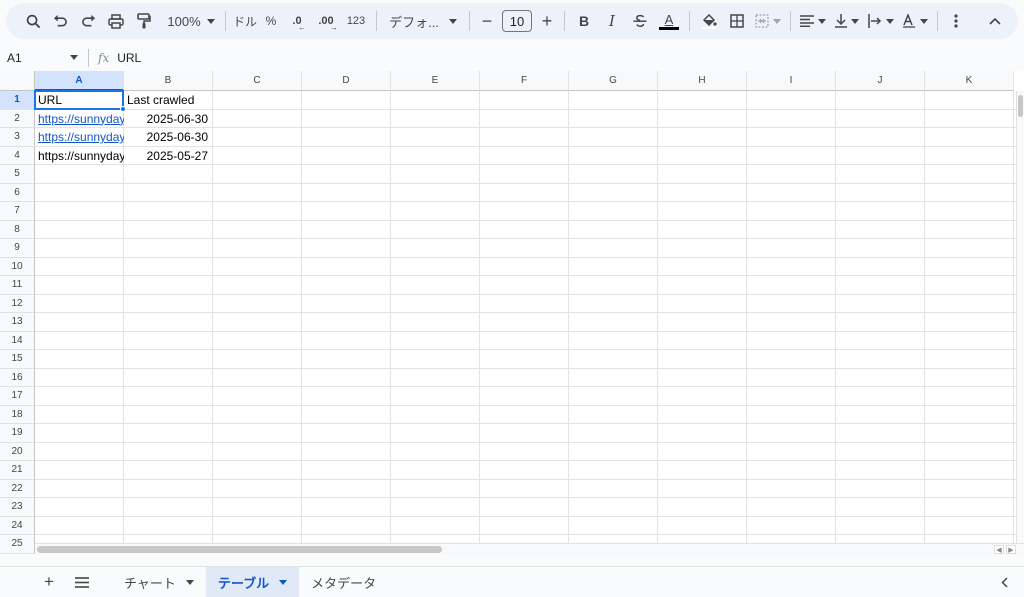 The image size is (1024, 597). Describe the element at coordinates (969, 81) in the screenshot. I see `column-header-k: K` at that location.